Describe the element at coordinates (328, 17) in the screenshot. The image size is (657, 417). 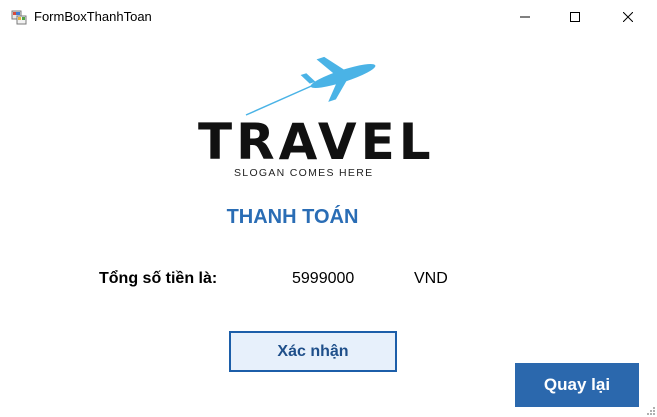
I see `title-bar: FormBoxThanhToan` at that location.